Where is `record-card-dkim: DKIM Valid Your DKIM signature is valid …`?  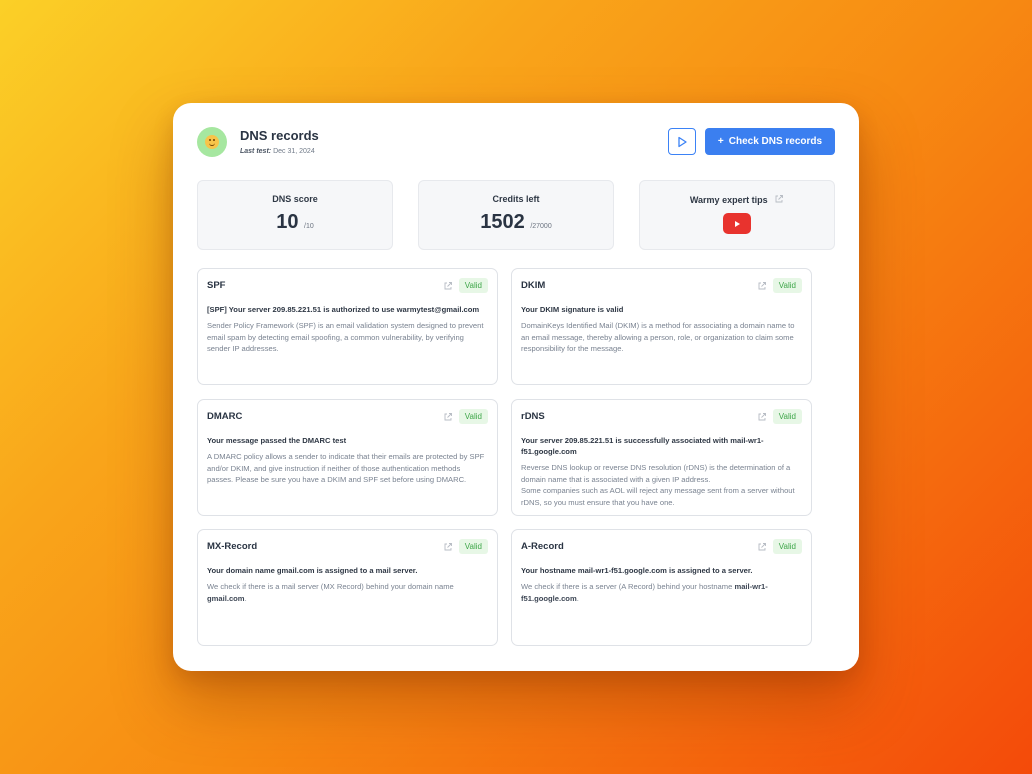 record-card-dkim: DKIM Valid Your DKIM signature is valid … is located at coordinates (661, 326).